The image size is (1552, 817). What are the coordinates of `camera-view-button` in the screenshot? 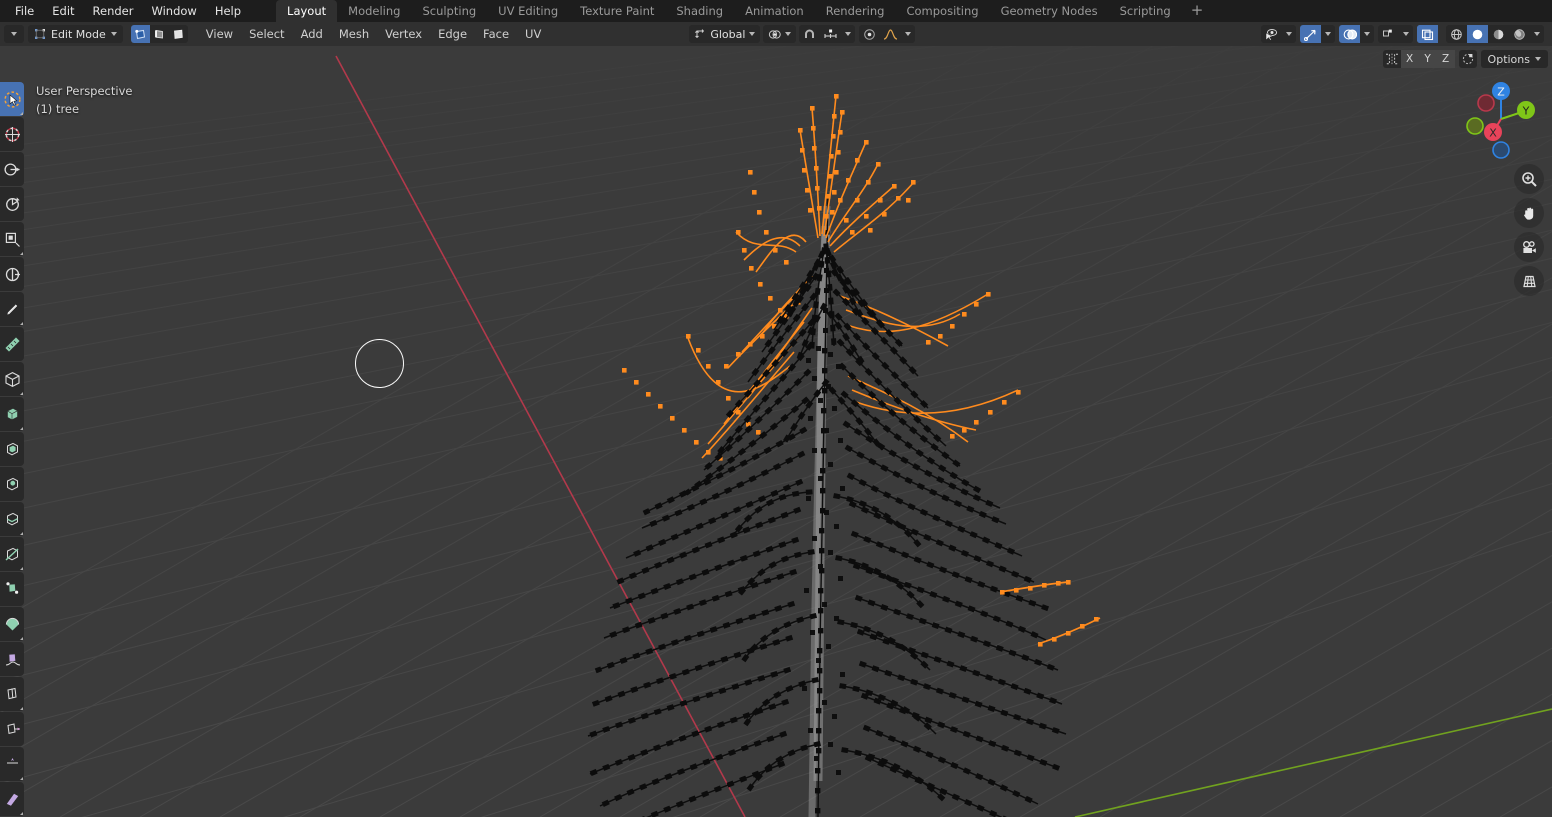 It's located at (1529, 247).